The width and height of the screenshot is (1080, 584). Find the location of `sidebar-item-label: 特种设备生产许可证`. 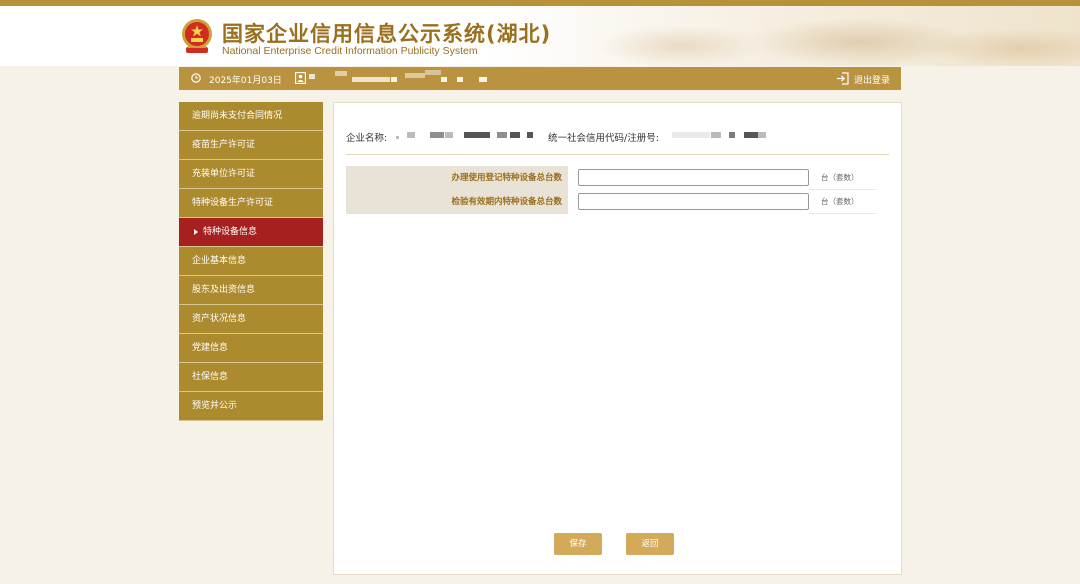

sidebar-item-label: 特种设备生产许可证 is located at coordinates (233, 203).